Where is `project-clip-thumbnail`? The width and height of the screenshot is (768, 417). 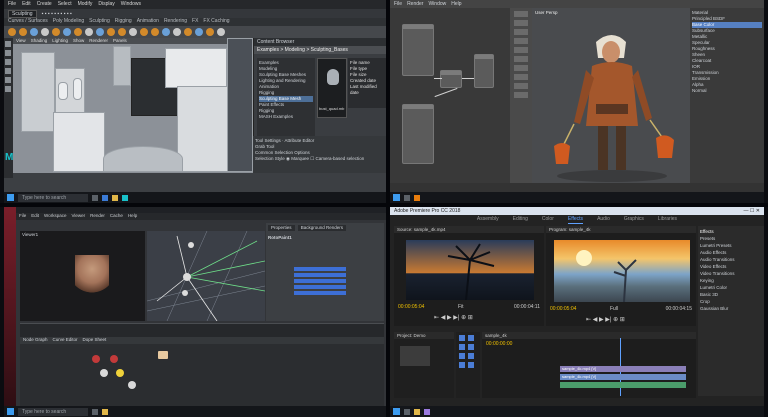 project-clip-thumbnail is located at coordinates (415, 356).